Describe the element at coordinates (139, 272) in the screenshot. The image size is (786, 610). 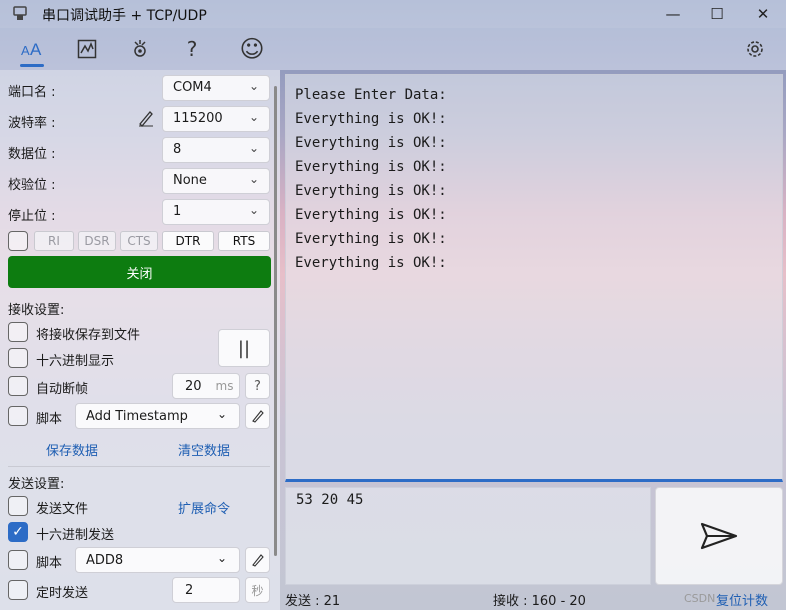
I see `close-port-button: 关闭` at that location.